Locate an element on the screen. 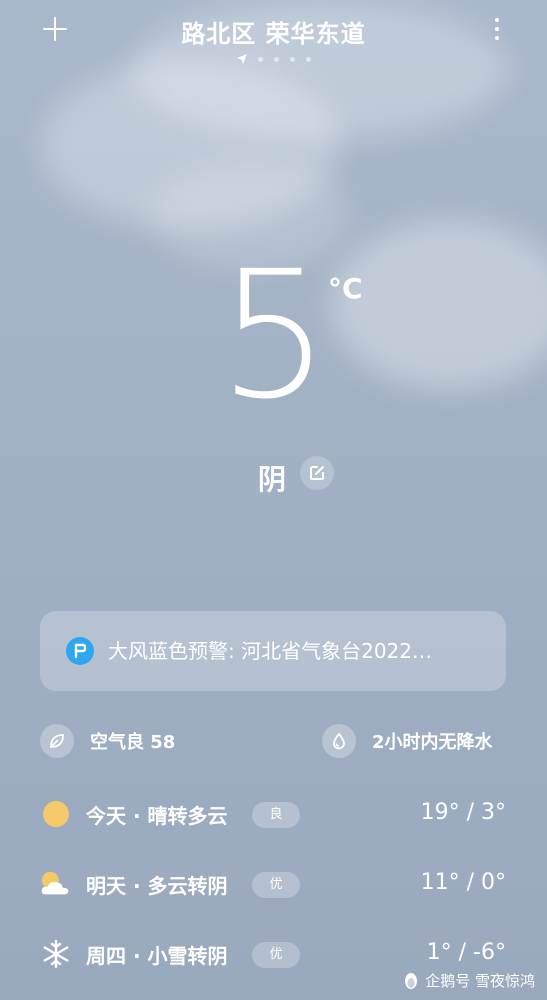 This screenshot has width=547, height=1000. water-drop-icon is located at coordinates (339, 741).